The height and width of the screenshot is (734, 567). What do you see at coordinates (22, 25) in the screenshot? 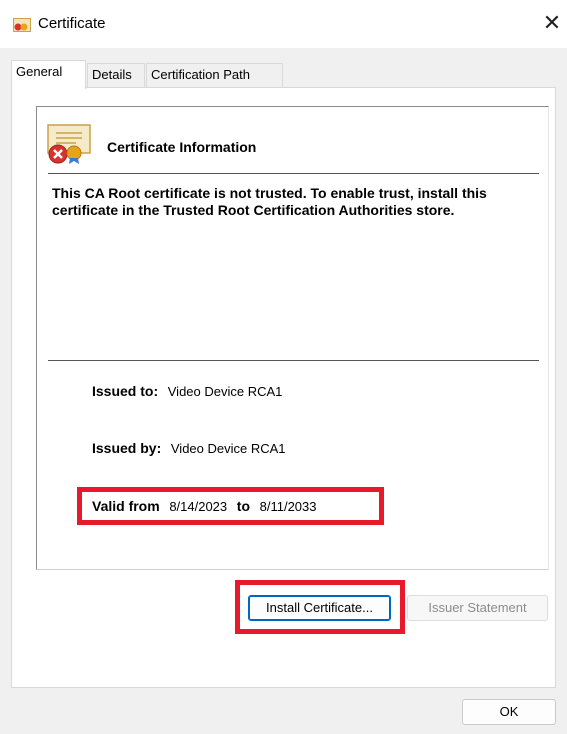
I see `certificate-icon` at bounding box center [22, 25].